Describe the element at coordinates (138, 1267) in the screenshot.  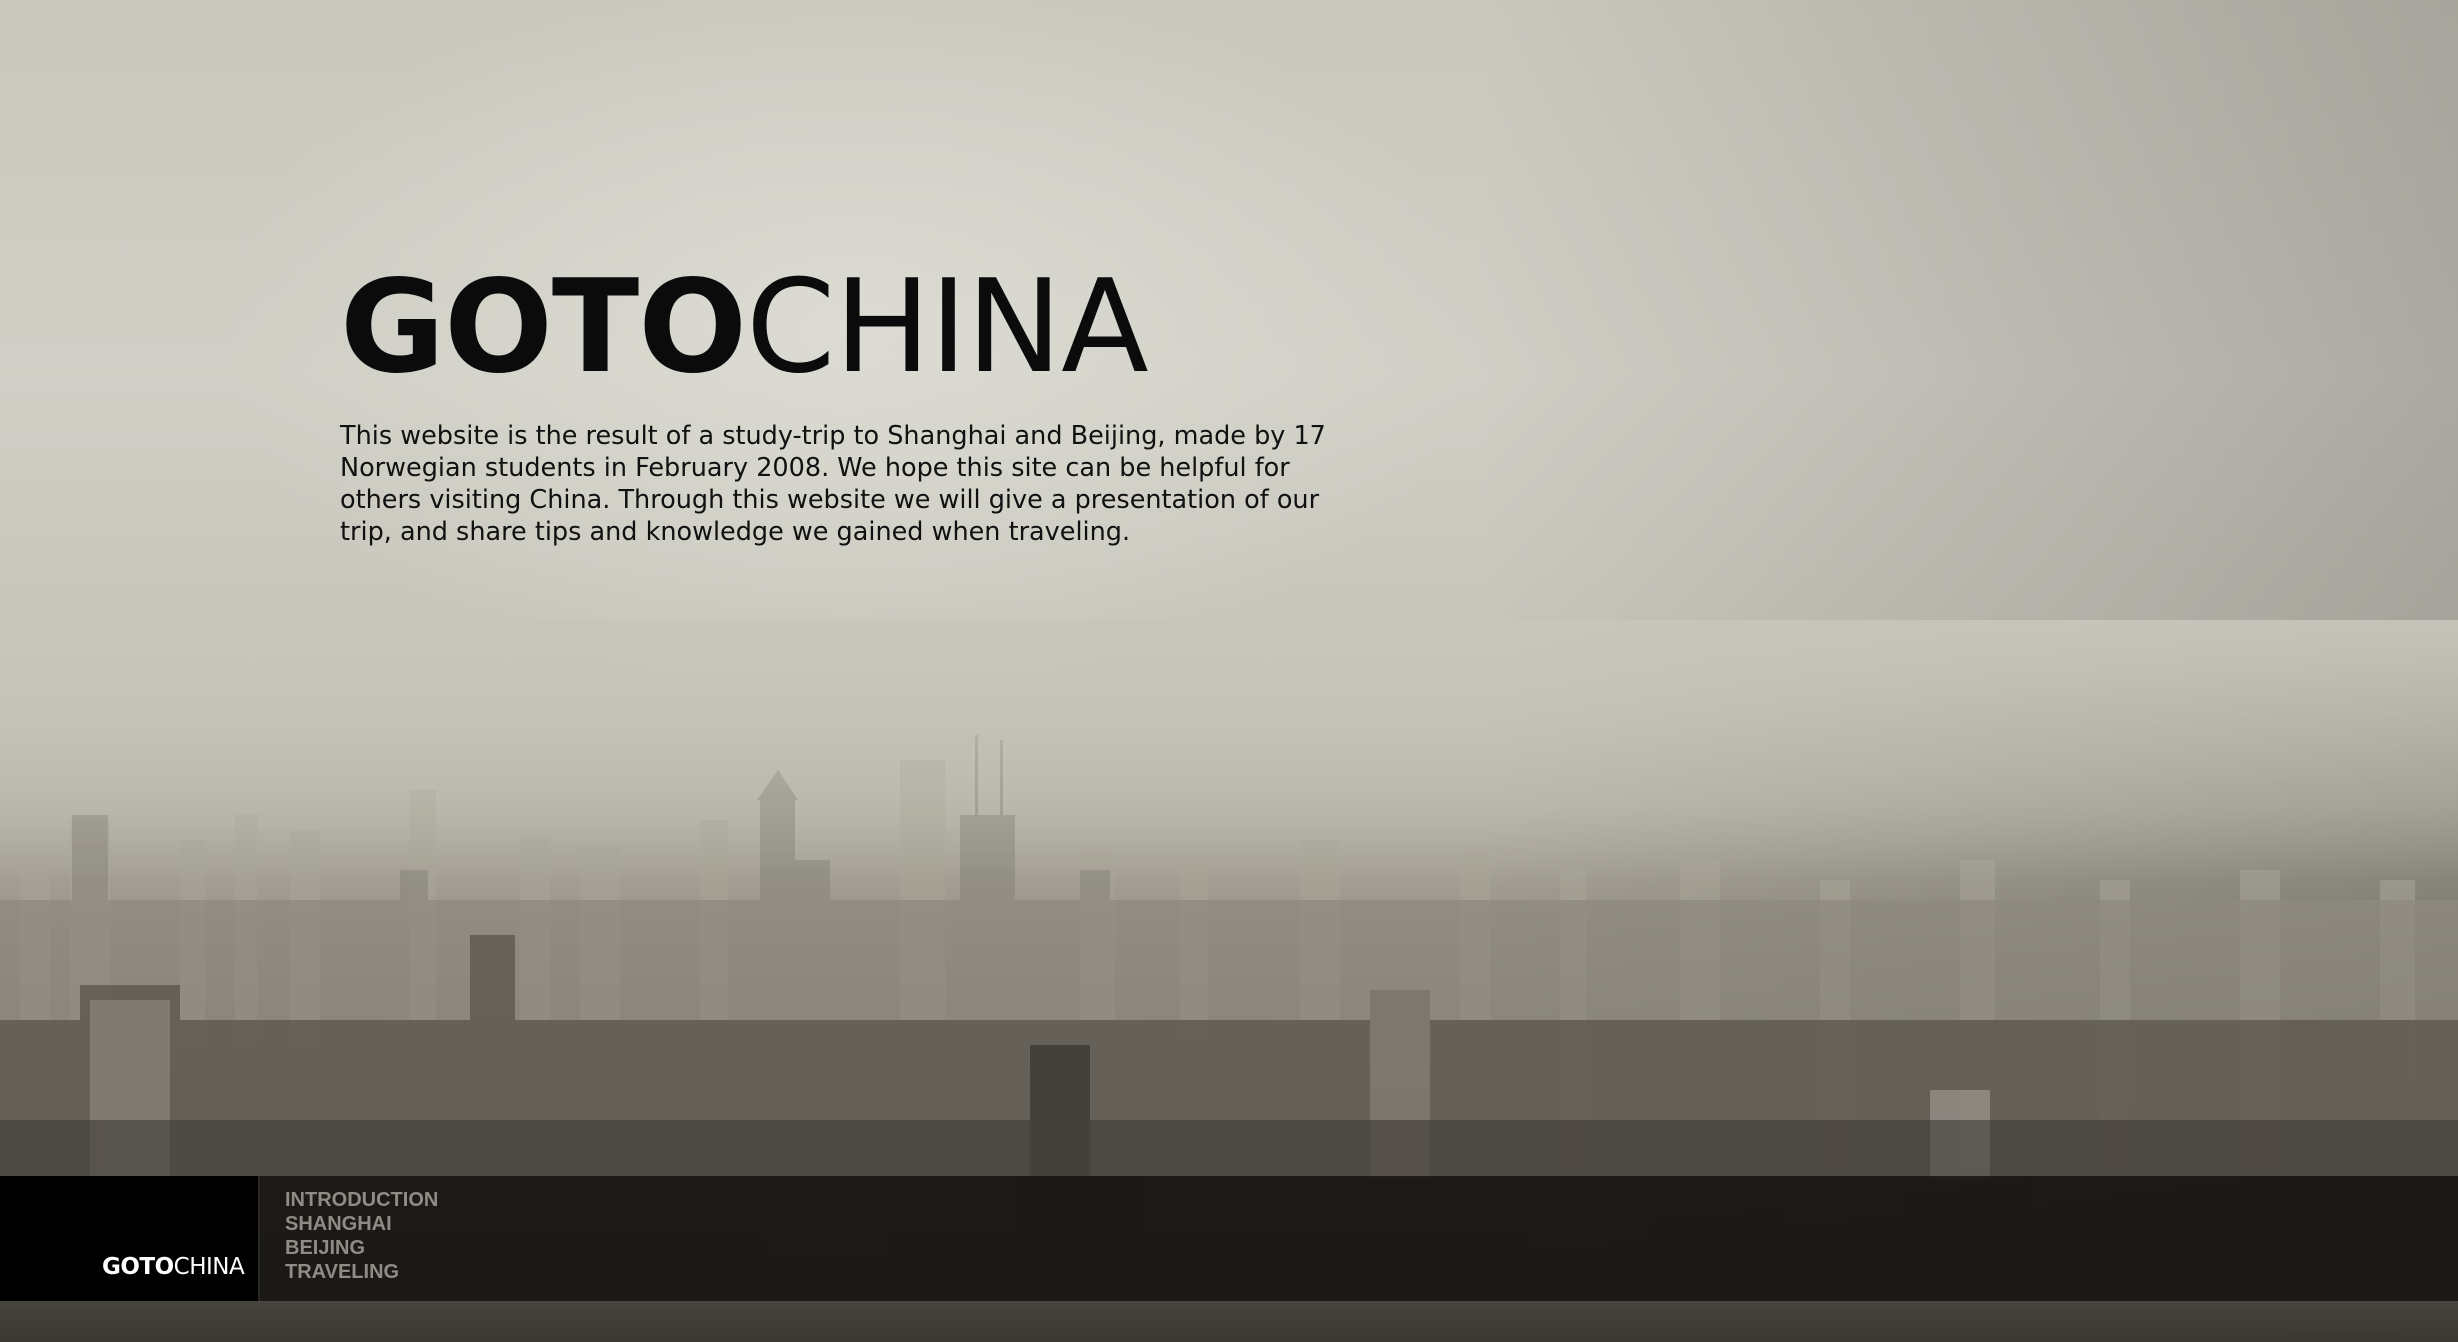
I see `logo-small-bold-part: GOTO` at that location.